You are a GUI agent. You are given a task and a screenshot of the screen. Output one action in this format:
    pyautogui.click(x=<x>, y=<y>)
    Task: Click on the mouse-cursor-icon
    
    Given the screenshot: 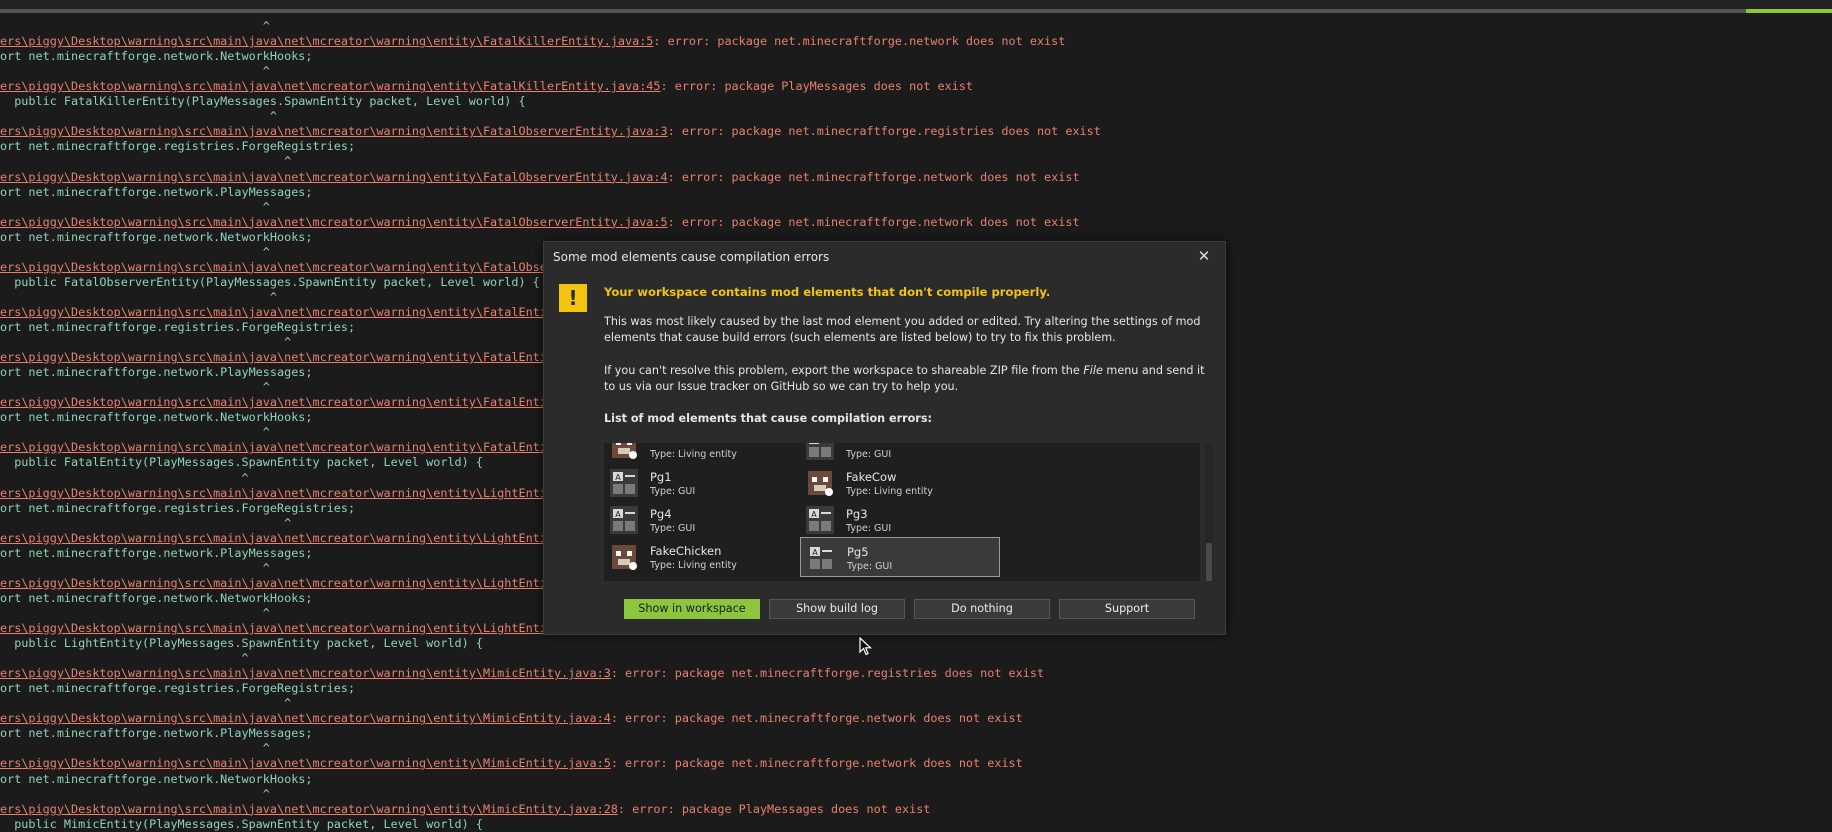 What is the action you would take?
    pyautogui.click(x=866, y=646)
    